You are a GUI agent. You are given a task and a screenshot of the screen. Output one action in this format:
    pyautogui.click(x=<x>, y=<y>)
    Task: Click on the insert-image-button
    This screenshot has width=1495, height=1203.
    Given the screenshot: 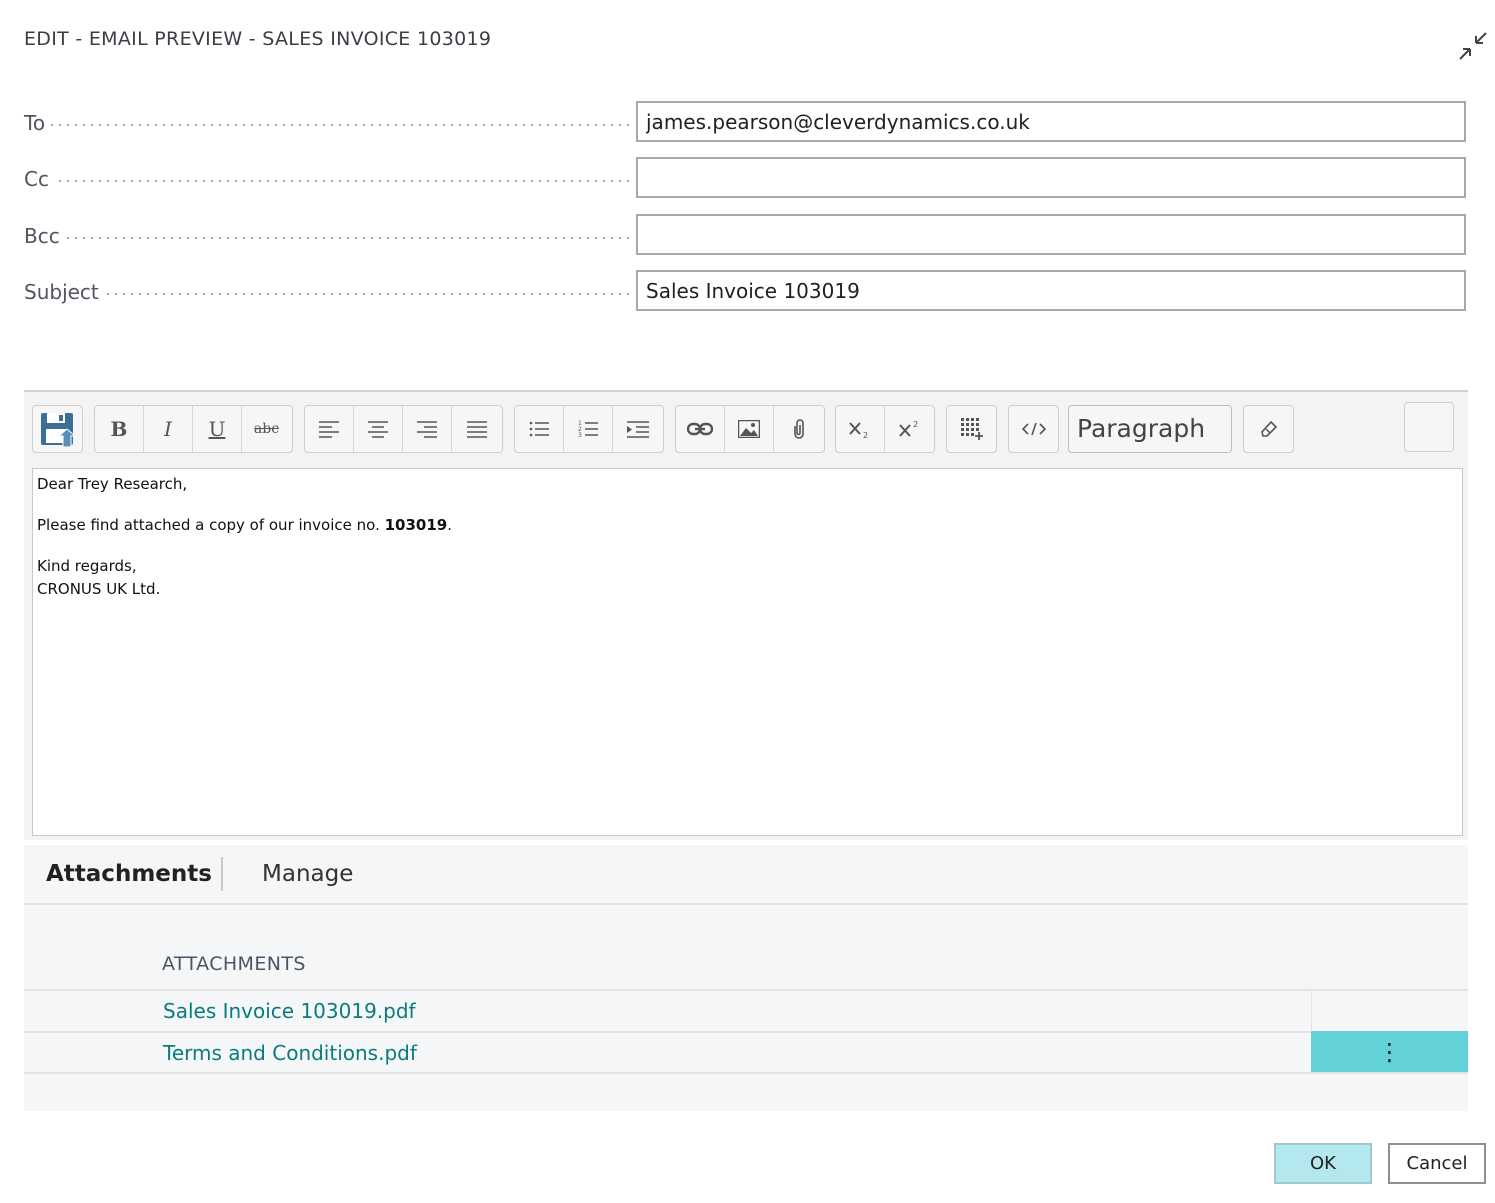 What is the action you would take?
    pyautogui.click(x=749, y=429)
    